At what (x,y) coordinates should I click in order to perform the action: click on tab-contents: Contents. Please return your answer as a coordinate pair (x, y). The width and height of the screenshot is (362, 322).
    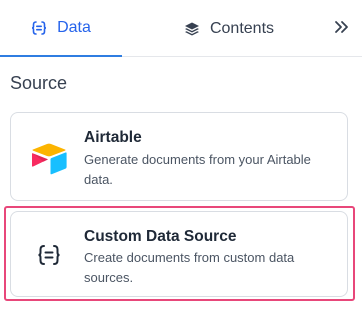
    Looking at the image, I should click on (229, 28).